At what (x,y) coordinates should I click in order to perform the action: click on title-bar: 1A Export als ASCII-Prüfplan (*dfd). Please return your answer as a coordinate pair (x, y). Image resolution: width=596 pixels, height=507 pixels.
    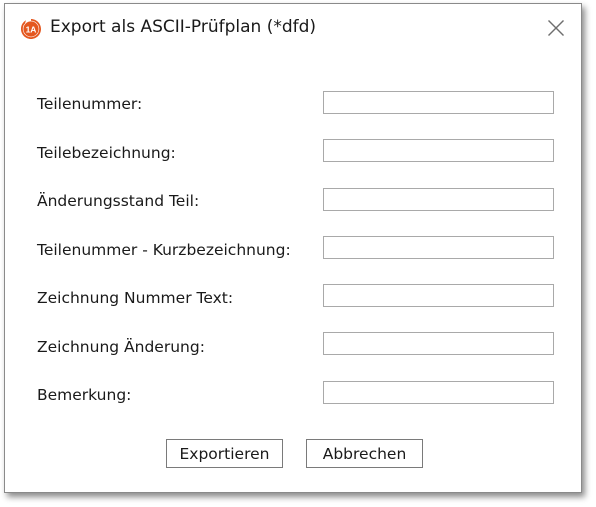
    Looking at the image, I should click on (293, 27).